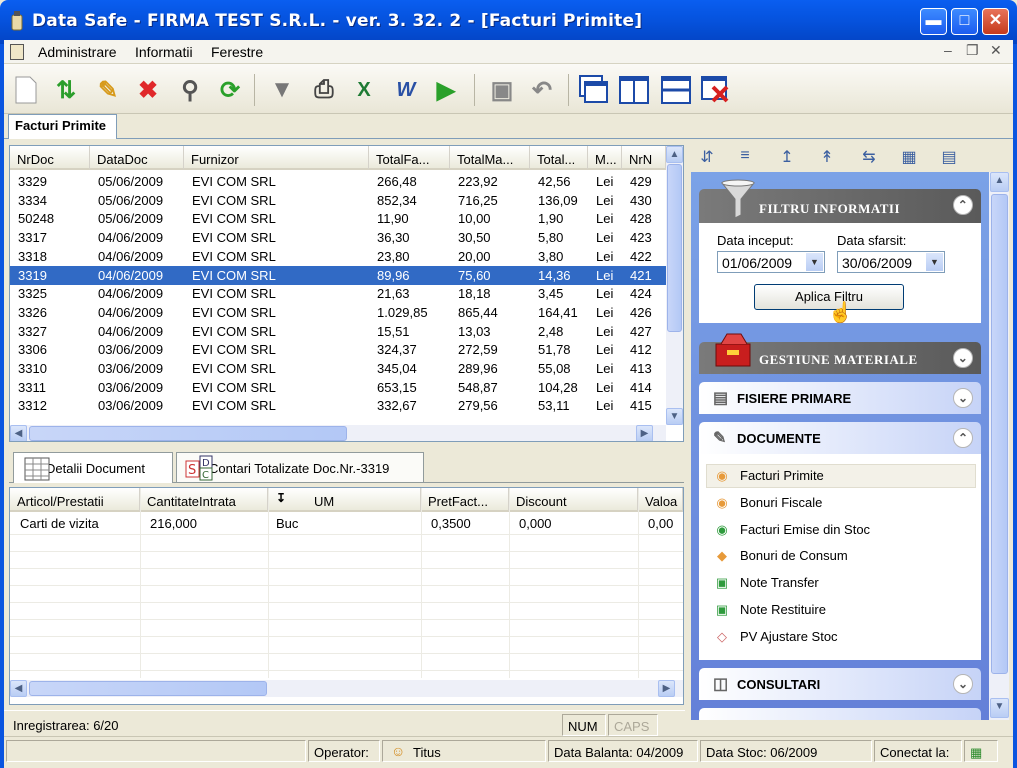 The height and width of the screenshot is (768, 1017). What do you see at coordinates (770, 610) in the screenshot?
I see `task-item: ▣ Note Restituire` at bounding box center [770, 610].